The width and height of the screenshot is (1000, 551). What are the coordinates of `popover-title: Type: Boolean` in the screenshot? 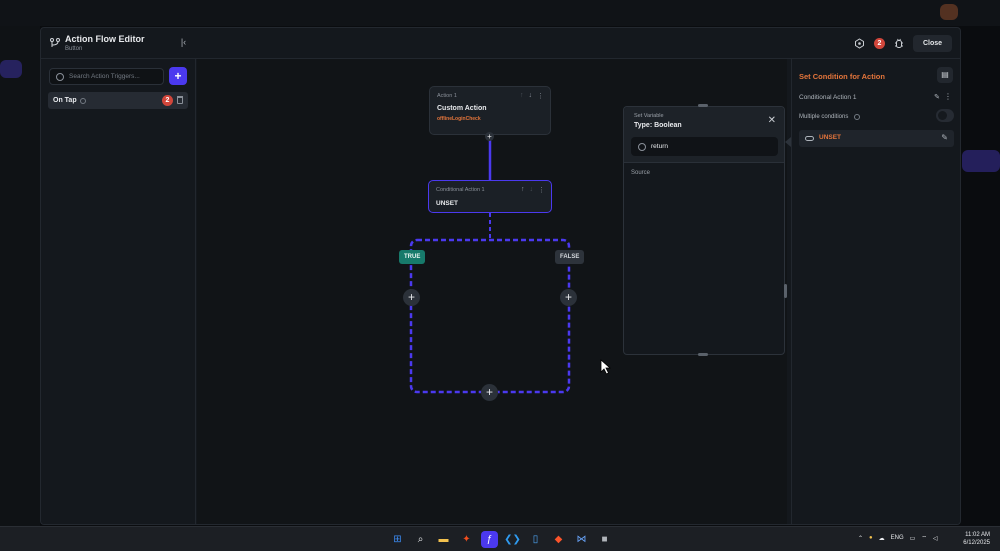 It's located at (658, 125).